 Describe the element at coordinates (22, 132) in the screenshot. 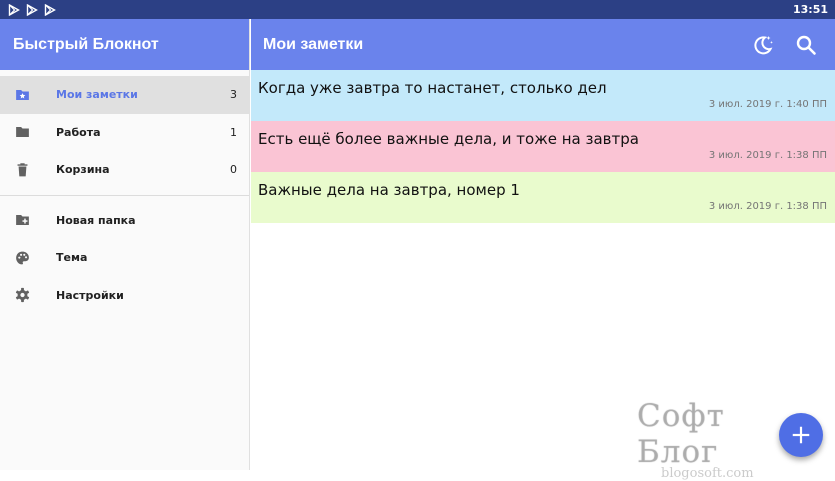

I see `folder-icon` at that location.